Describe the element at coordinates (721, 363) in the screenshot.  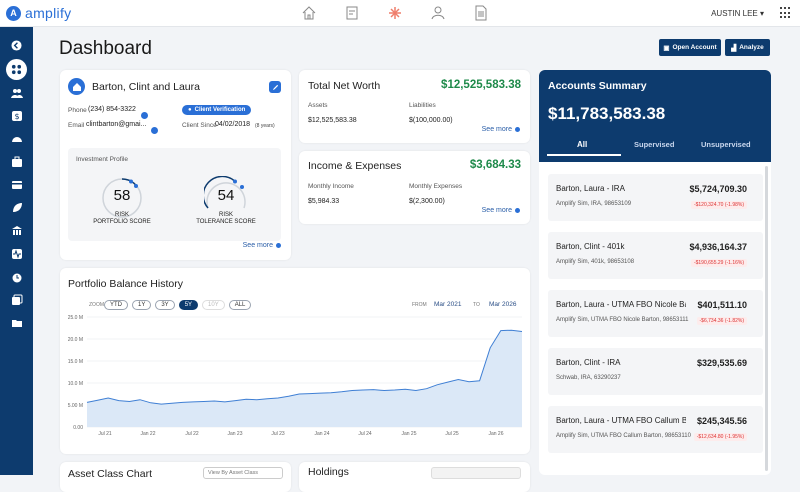
I see `account-amount: $329,535.69` at that location.